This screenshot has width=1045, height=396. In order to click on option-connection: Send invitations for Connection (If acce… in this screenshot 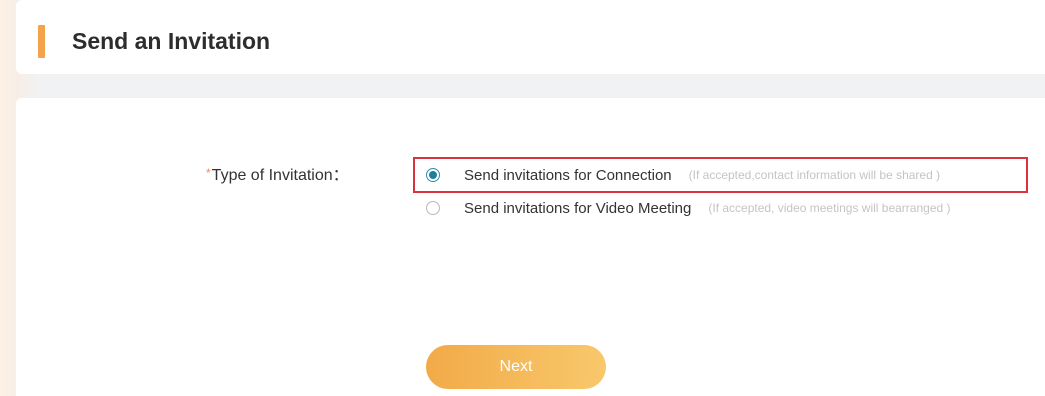, I will do `click(720, 175)`.